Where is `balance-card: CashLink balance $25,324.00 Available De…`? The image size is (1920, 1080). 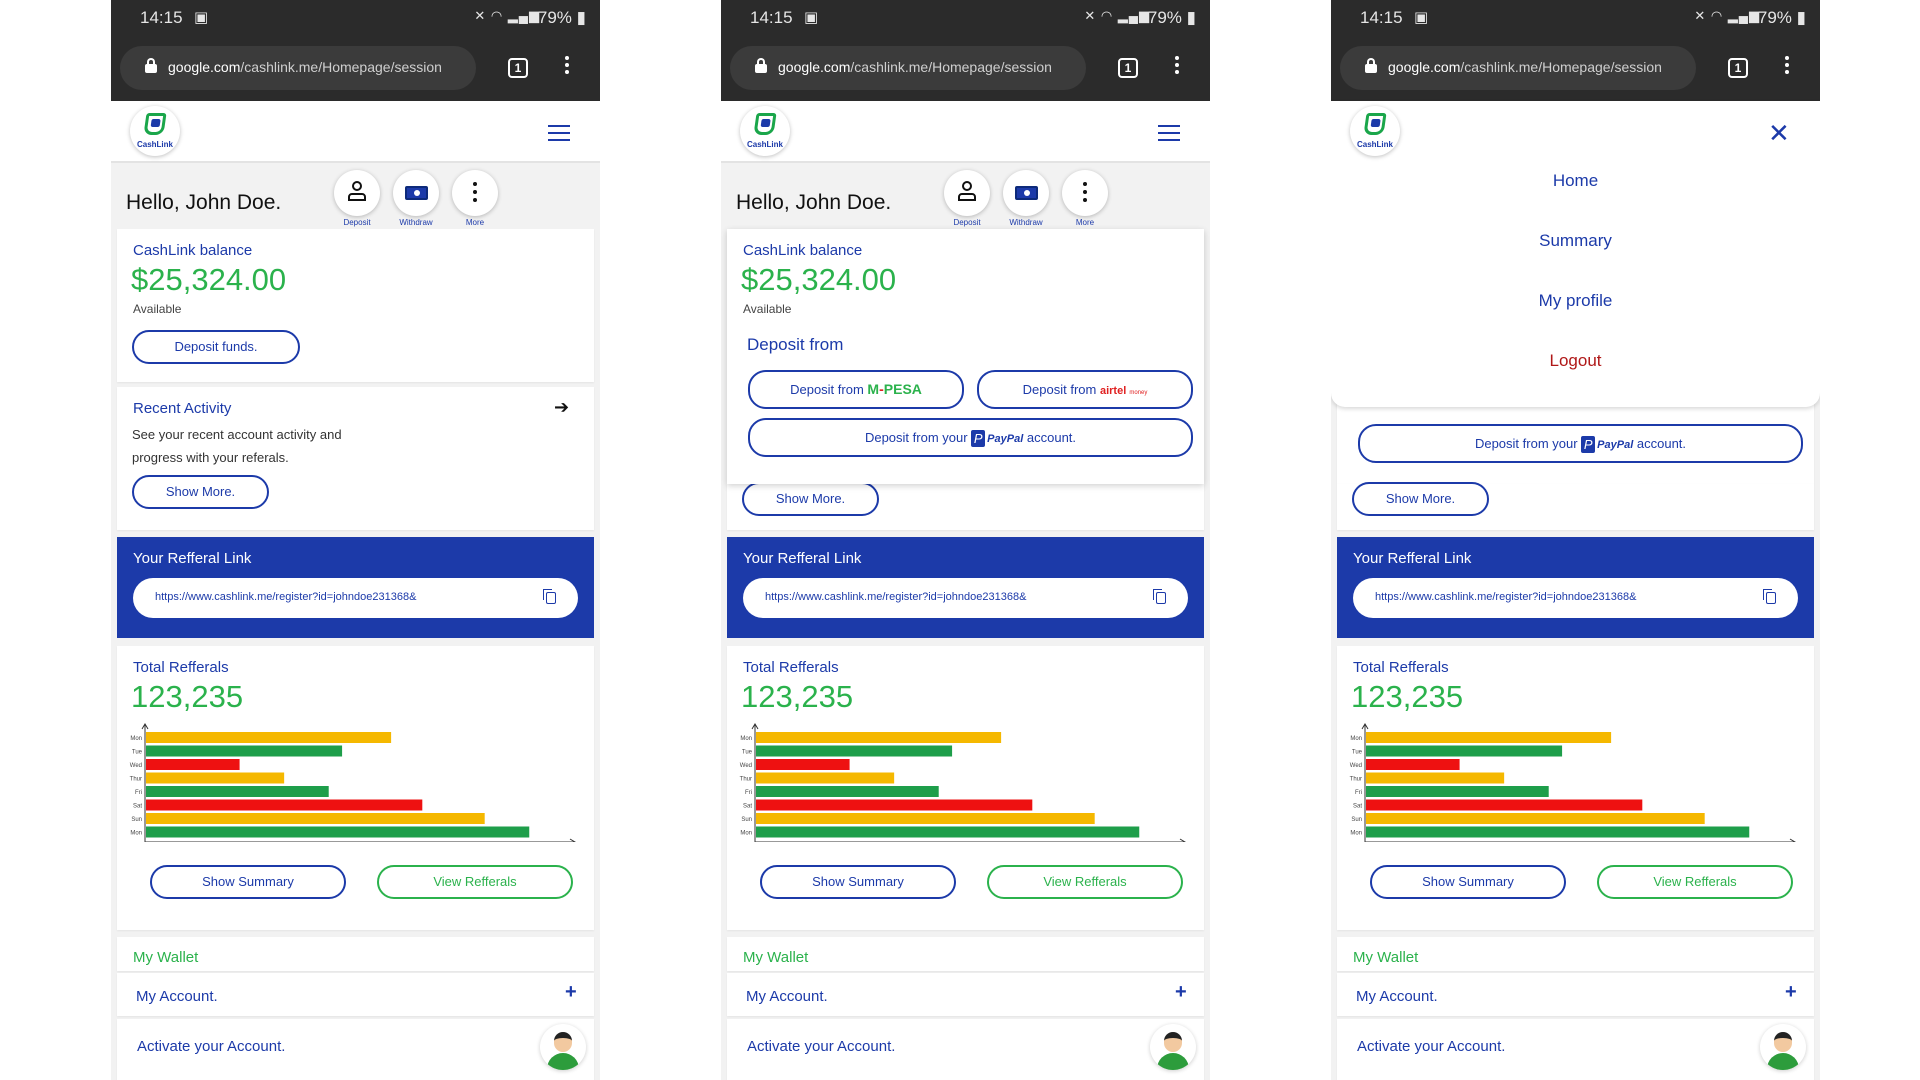
balance-card: CashLink balance $25,324.00 Available De… is located at coordinates (355, 305).